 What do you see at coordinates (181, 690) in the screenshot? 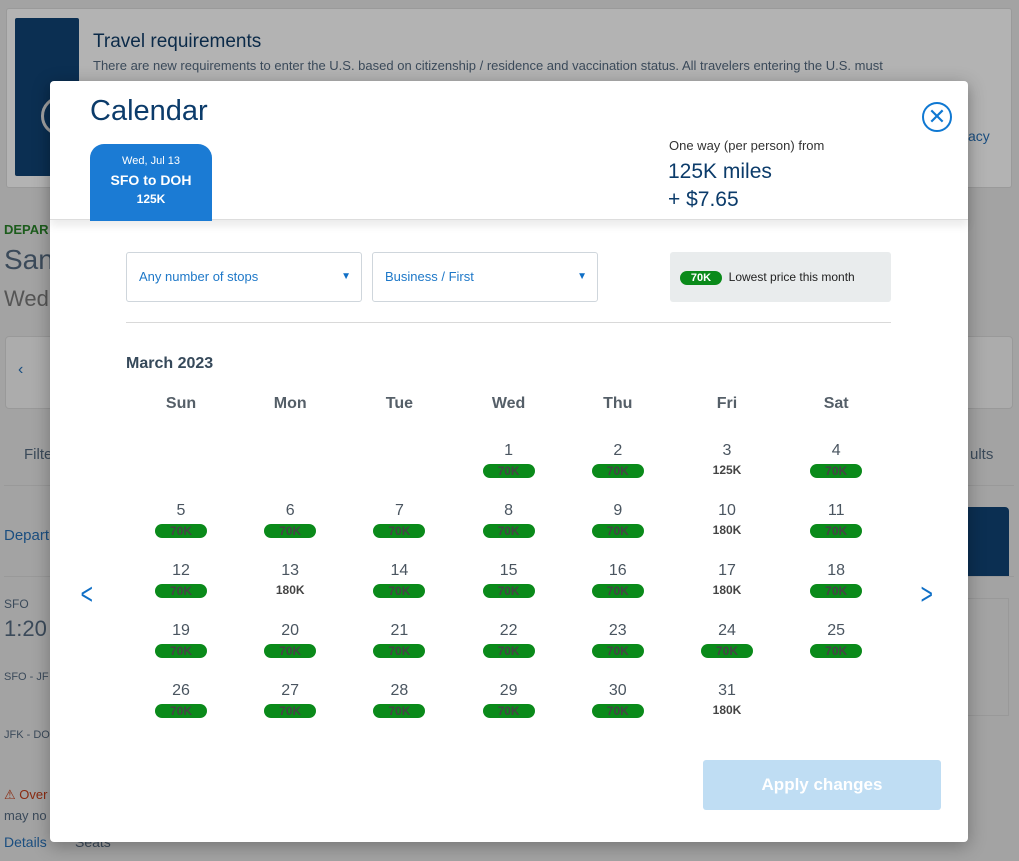
I see `day-number: 26` at bounding box center [181, 690].